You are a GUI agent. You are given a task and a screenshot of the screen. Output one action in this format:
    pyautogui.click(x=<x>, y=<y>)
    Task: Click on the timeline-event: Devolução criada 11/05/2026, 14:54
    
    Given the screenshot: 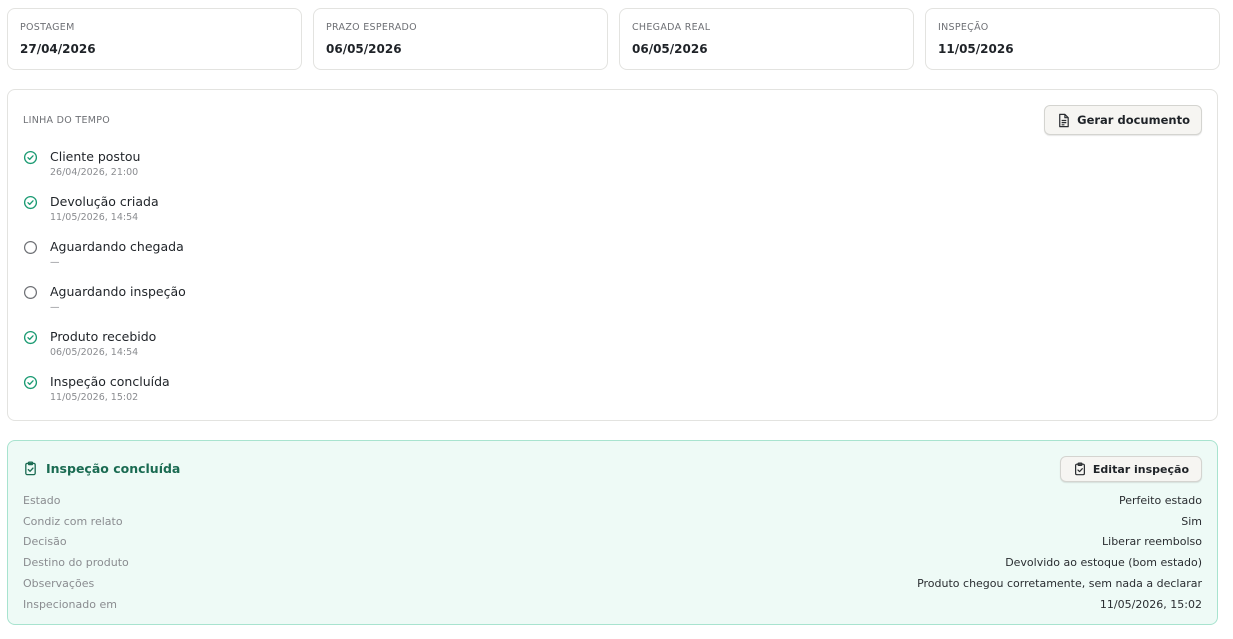 What is the action you would take?
    pyautogui.click(x=104, y=215)
    